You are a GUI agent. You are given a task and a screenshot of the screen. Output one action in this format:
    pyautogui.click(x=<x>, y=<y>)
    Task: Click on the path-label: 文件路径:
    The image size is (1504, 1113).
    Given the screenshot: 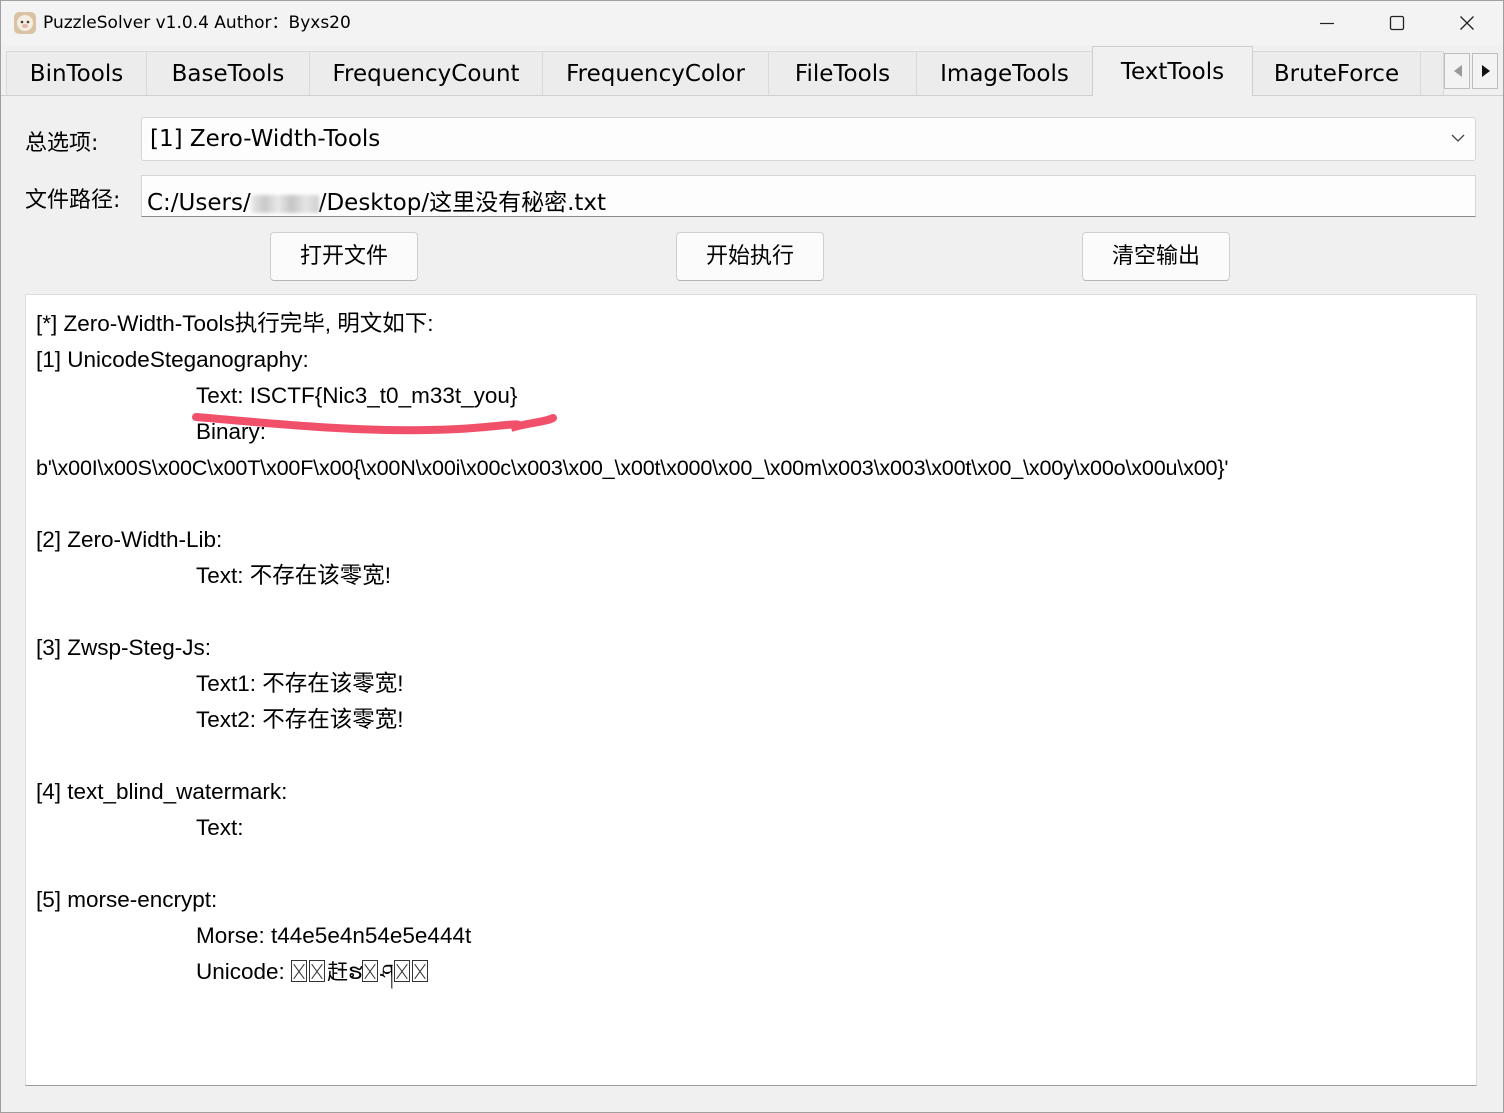 What is the action you would take?
    pyautogui.click(x=73, y=200)
    